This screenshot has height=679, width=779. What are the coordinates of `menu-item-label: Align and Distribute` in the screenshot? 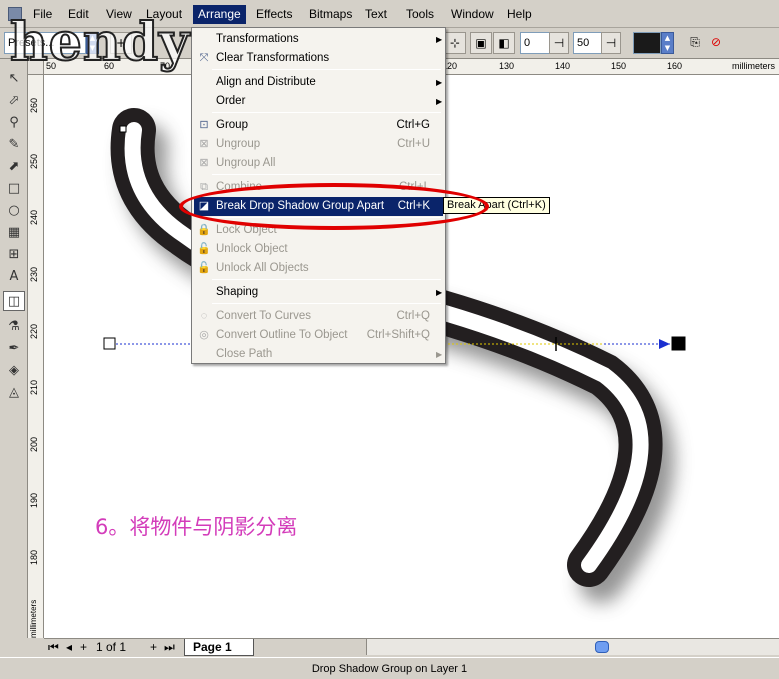 It's located at (266, 82).